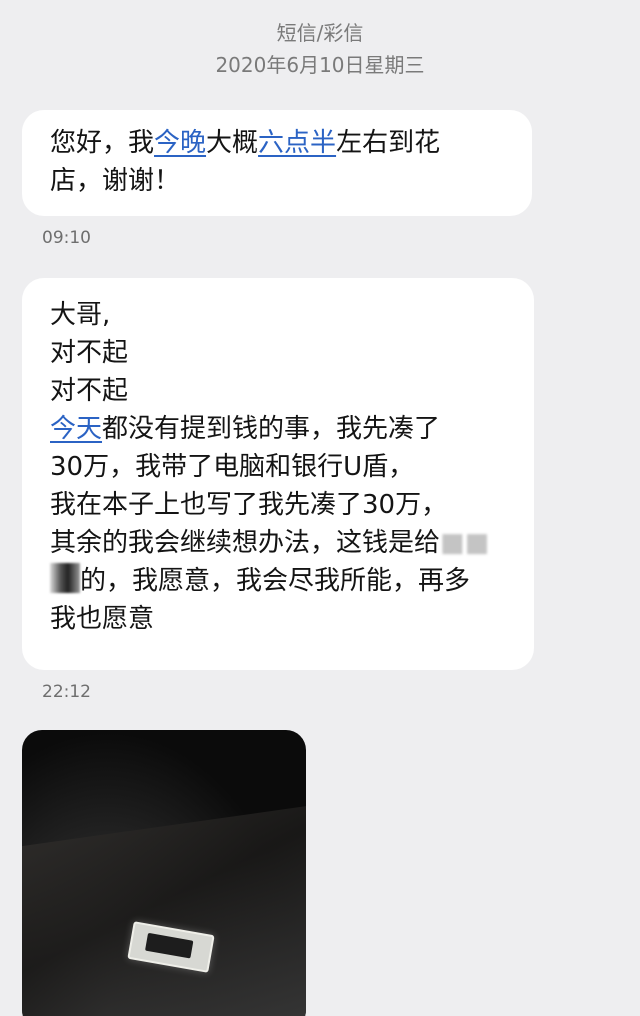 The width and height of the screenshot is (640, 1016). What do you see at coordinates (232, 143) in the screenshot?
I see `message-text: 大概` at bounding box center [232, 143].